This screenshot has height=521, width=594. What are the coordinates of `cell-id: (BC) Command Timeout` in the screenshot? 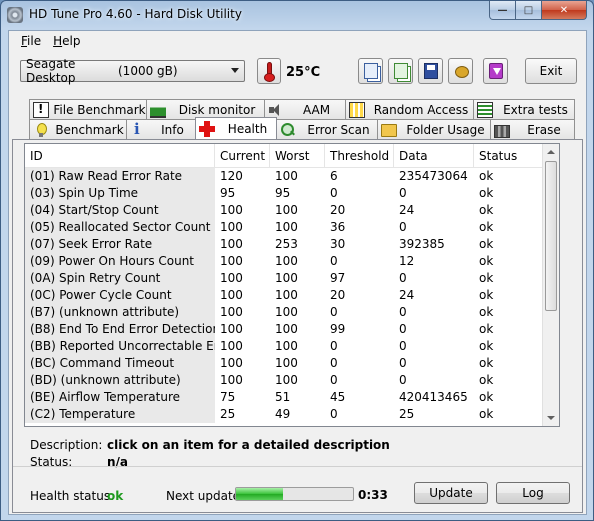 It's located at (120, 363).